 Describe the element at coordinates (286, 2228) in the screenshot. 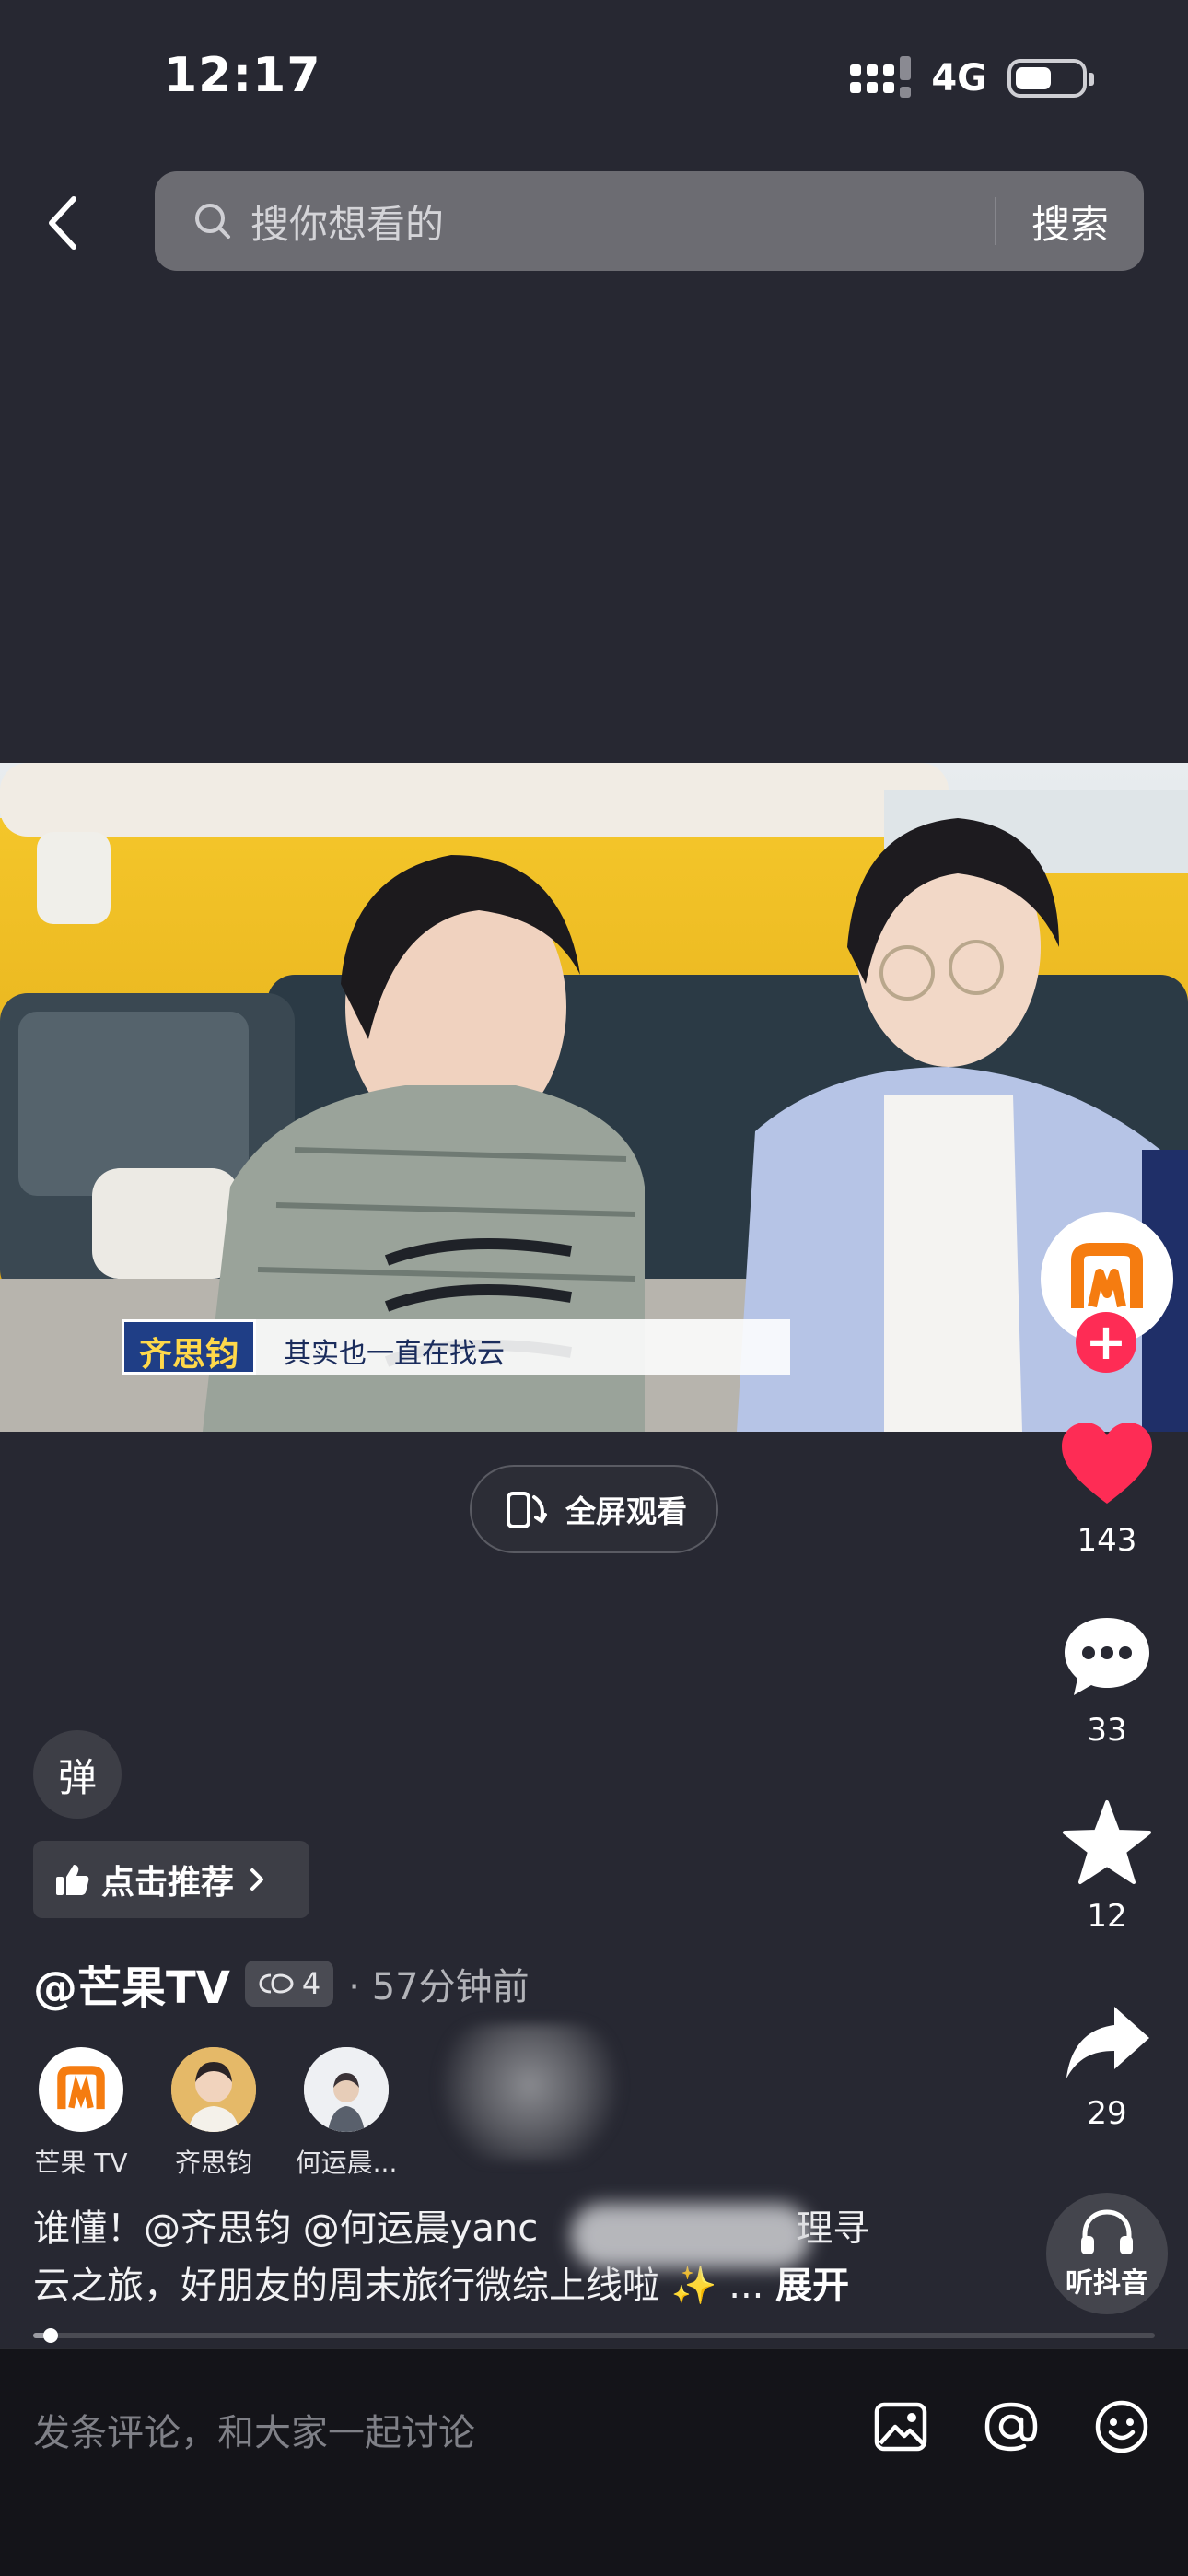

I see `description-text-start: 谁懂！@齐思钧 @何运晨yanc` at that location.